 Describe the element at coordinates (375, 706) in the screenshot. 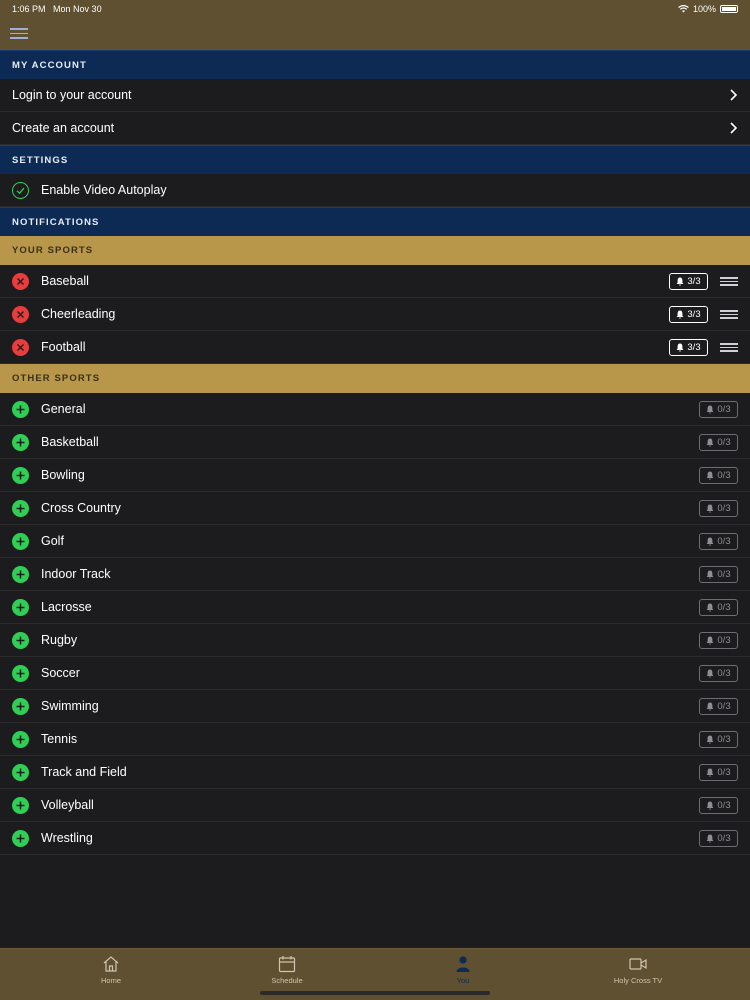

I see `sport-row: Swimming 0/3` at that location.